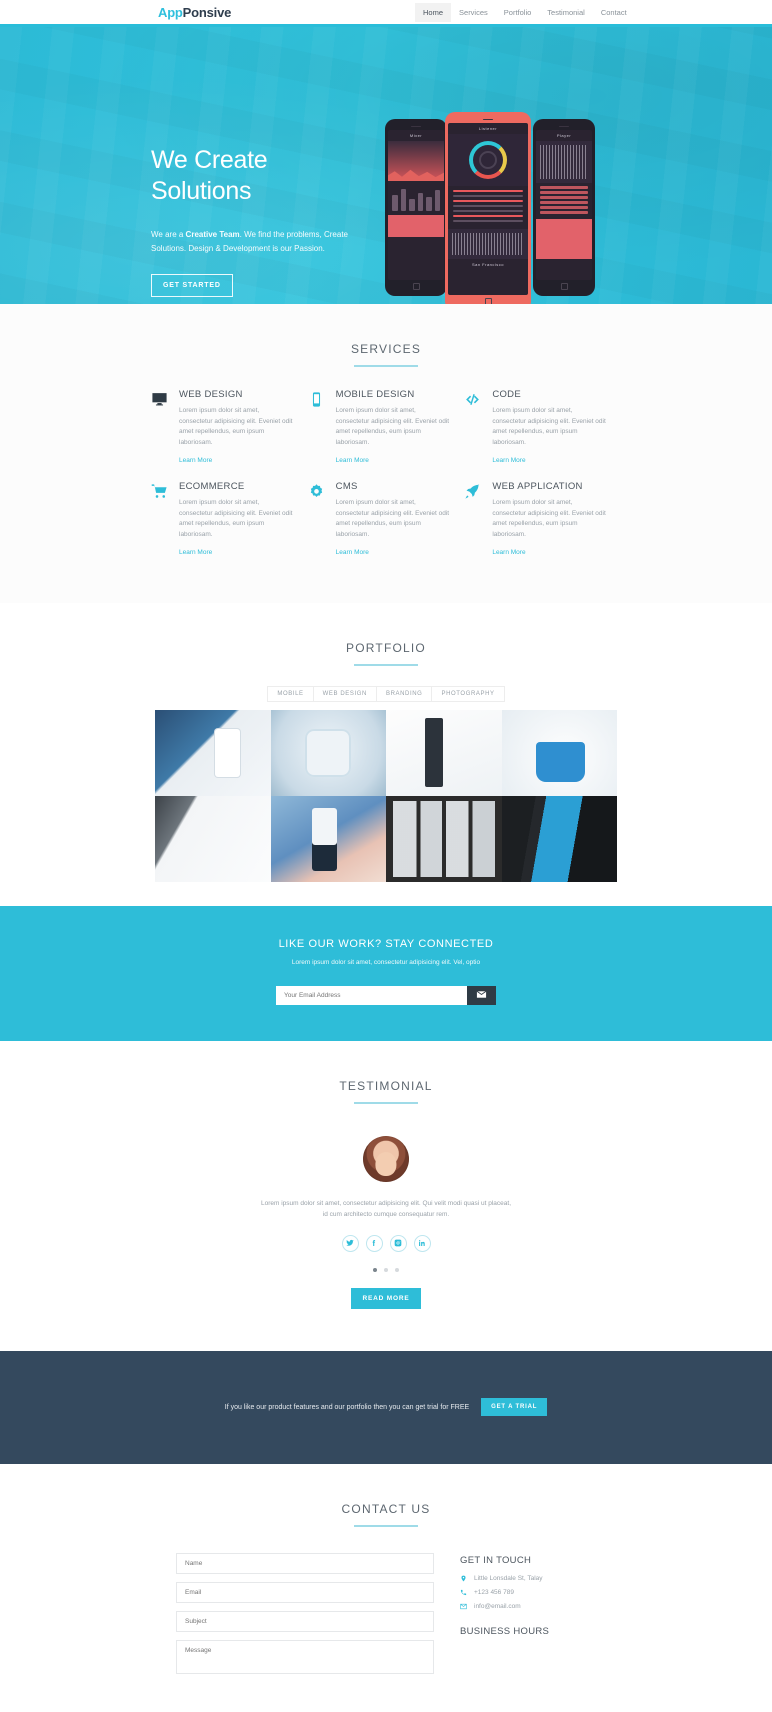  What do you see at coordinates (416, 286) in the screenshot?
I see `phone-left-home-button` at bounding box center [416, 286].